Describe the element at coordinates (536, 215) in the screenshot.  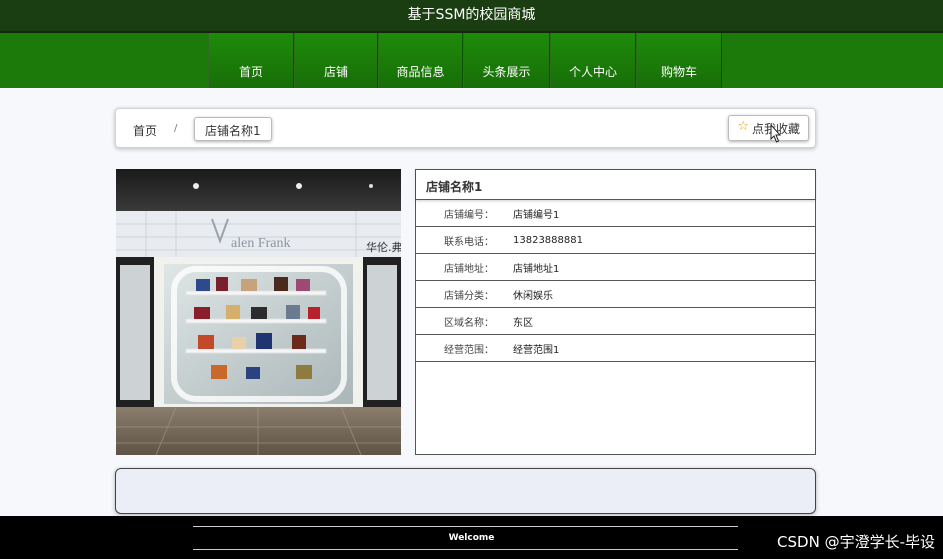
I see `info-value: 店铺编号1` at that location.